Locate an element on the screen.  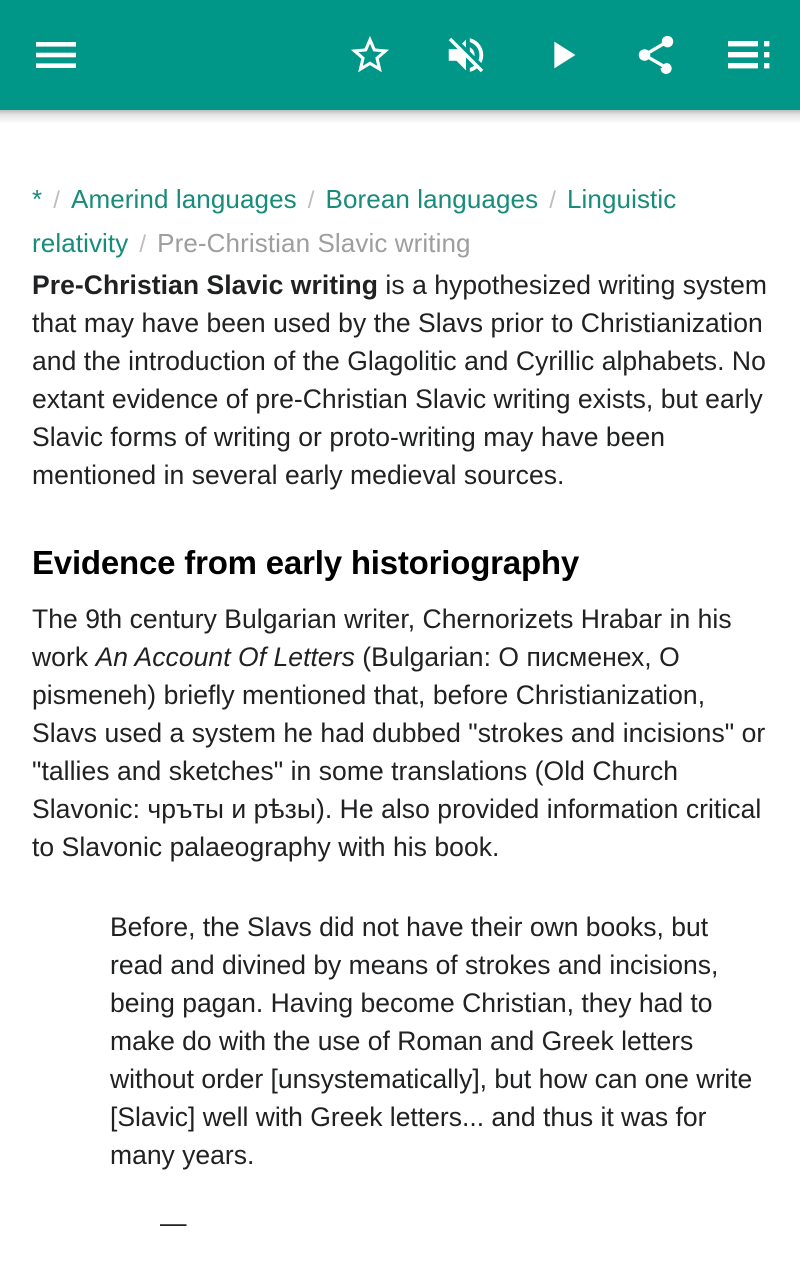
play-icon is located at coordinates (562, 55).